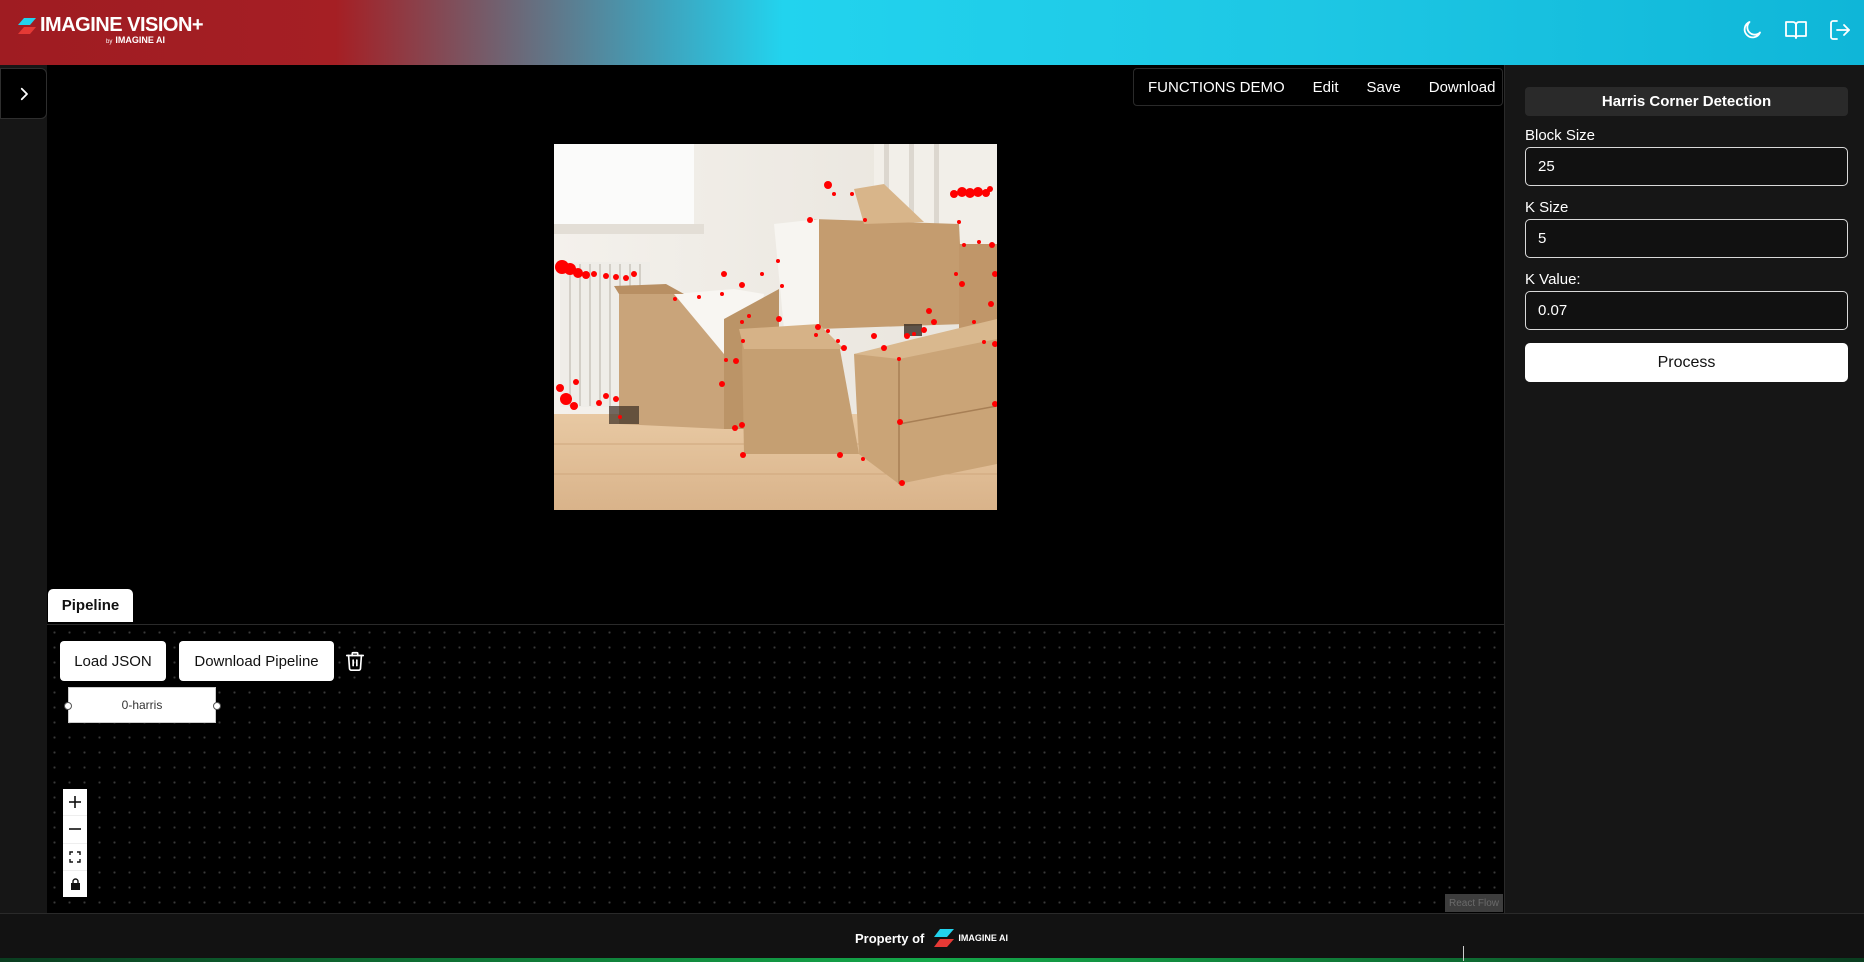 The height and width of the screenshot is (962, 1864). Describe the element at coordinates (68, 706) in the screenshot. I see `node-input-handle` at that location.